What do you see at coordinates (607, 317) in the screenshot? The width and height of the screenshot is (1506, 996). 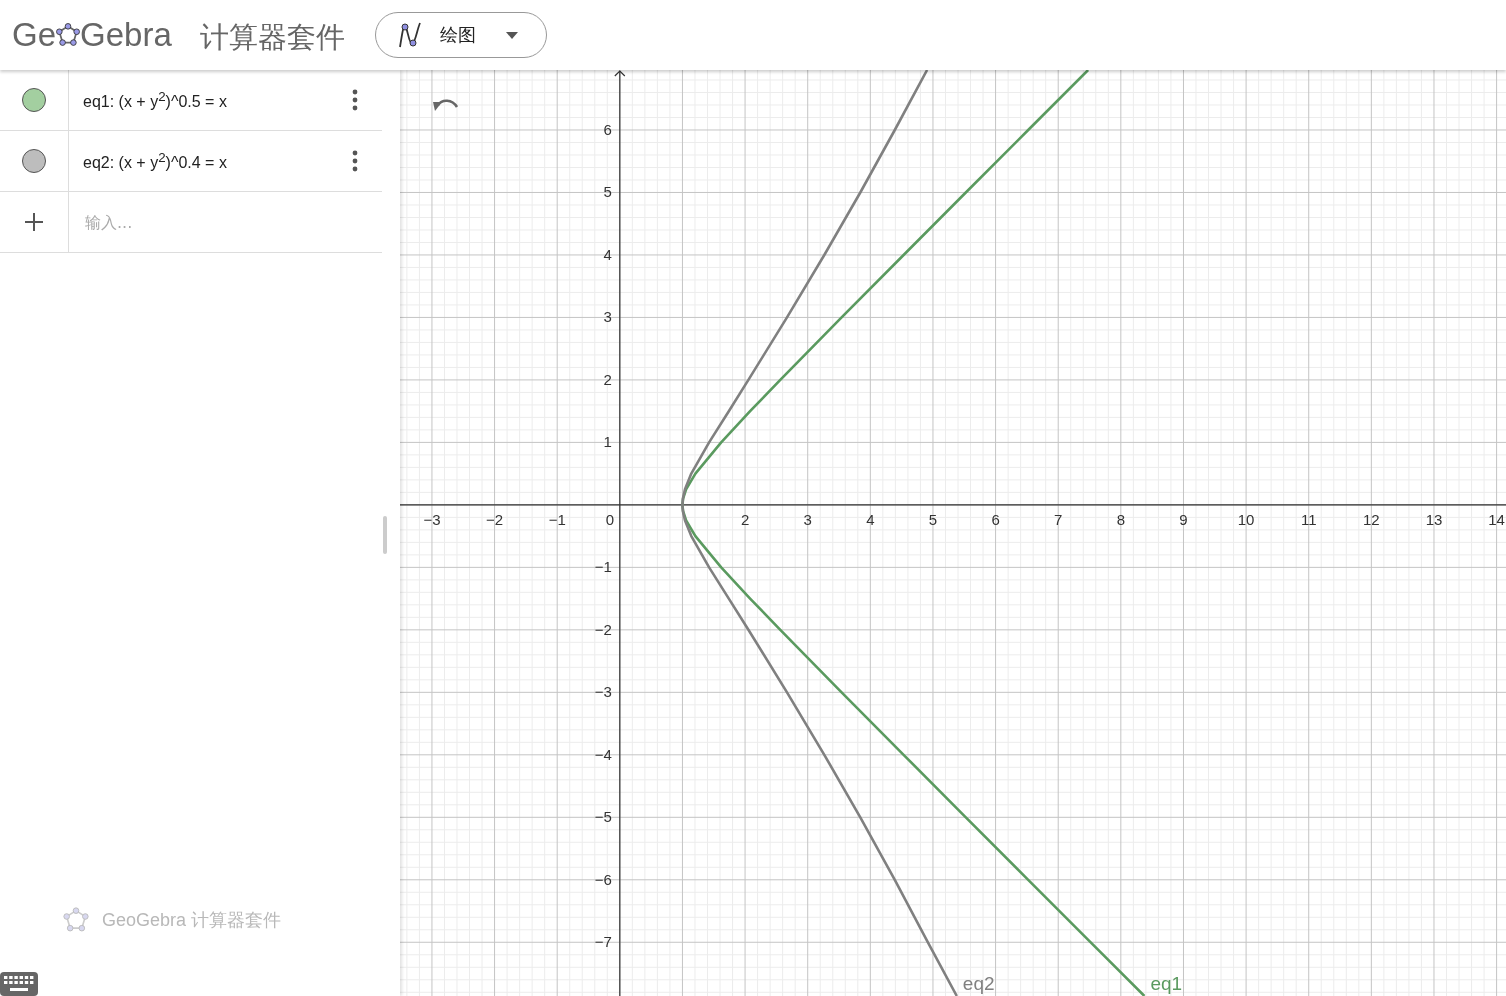 I see `y-tick-label: 3` at bounding box center [607, 317].